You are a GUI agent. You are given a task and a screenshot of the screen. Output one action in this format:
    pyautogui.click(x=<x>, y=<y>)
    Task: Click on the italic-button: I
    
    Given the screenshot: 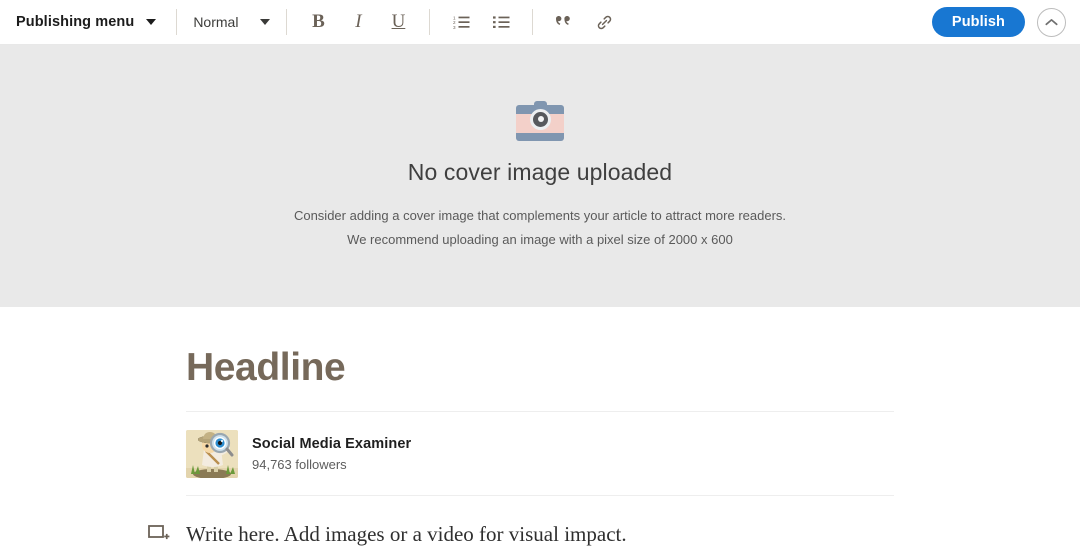 What is the action you would take?
    pyautogui.click(x=358, y=22)
    